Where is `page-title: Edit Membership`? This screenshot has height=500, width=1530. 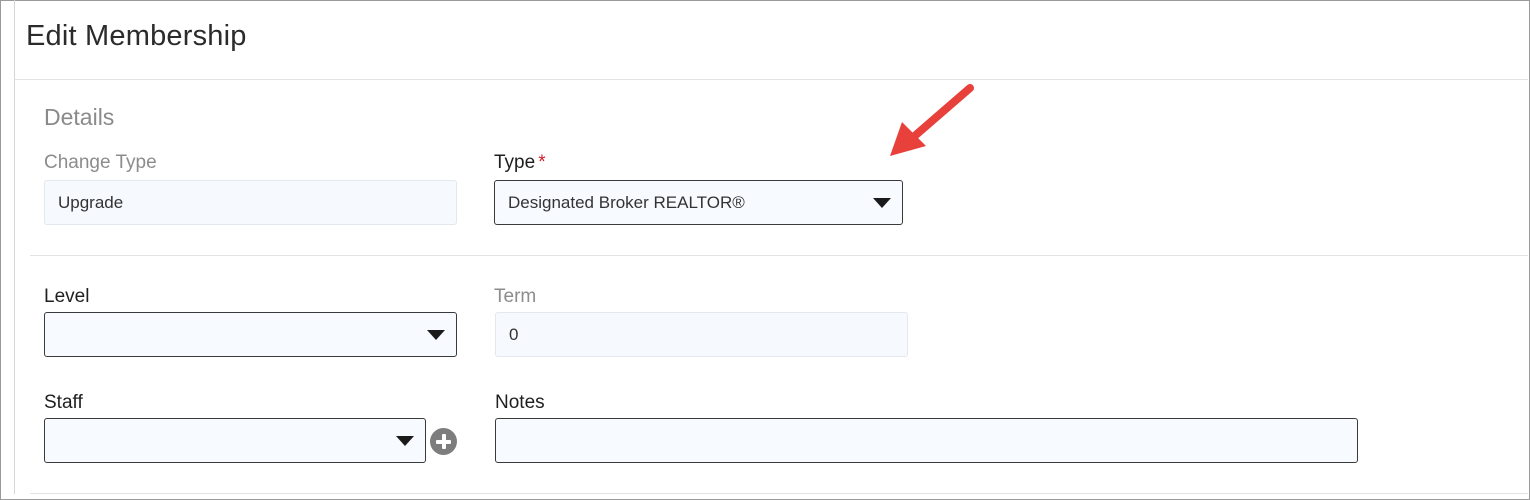 page-title: Edit Membership is located at coordinates (136, 36).